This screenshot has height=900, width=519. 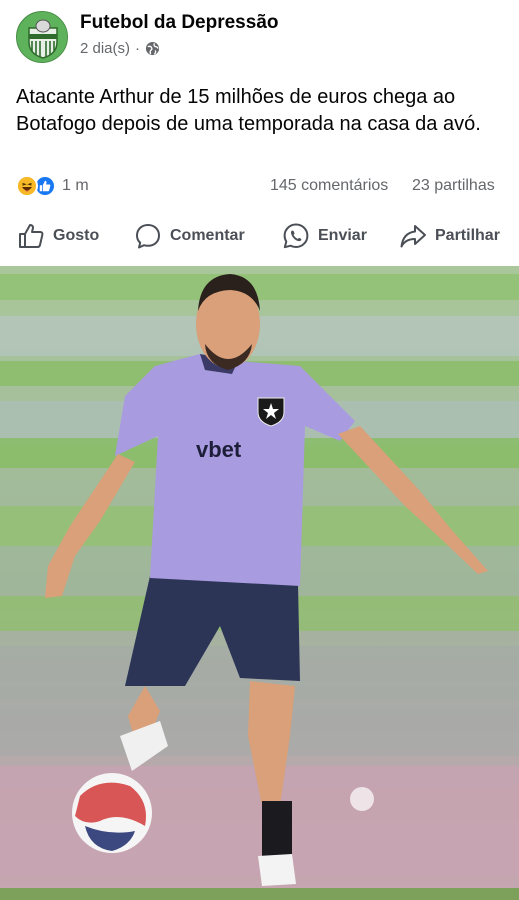 What do you see at coordinates (467, 235) in the screenshot?
I see `share-label: Partilhar` at bounding box center [467, 235].